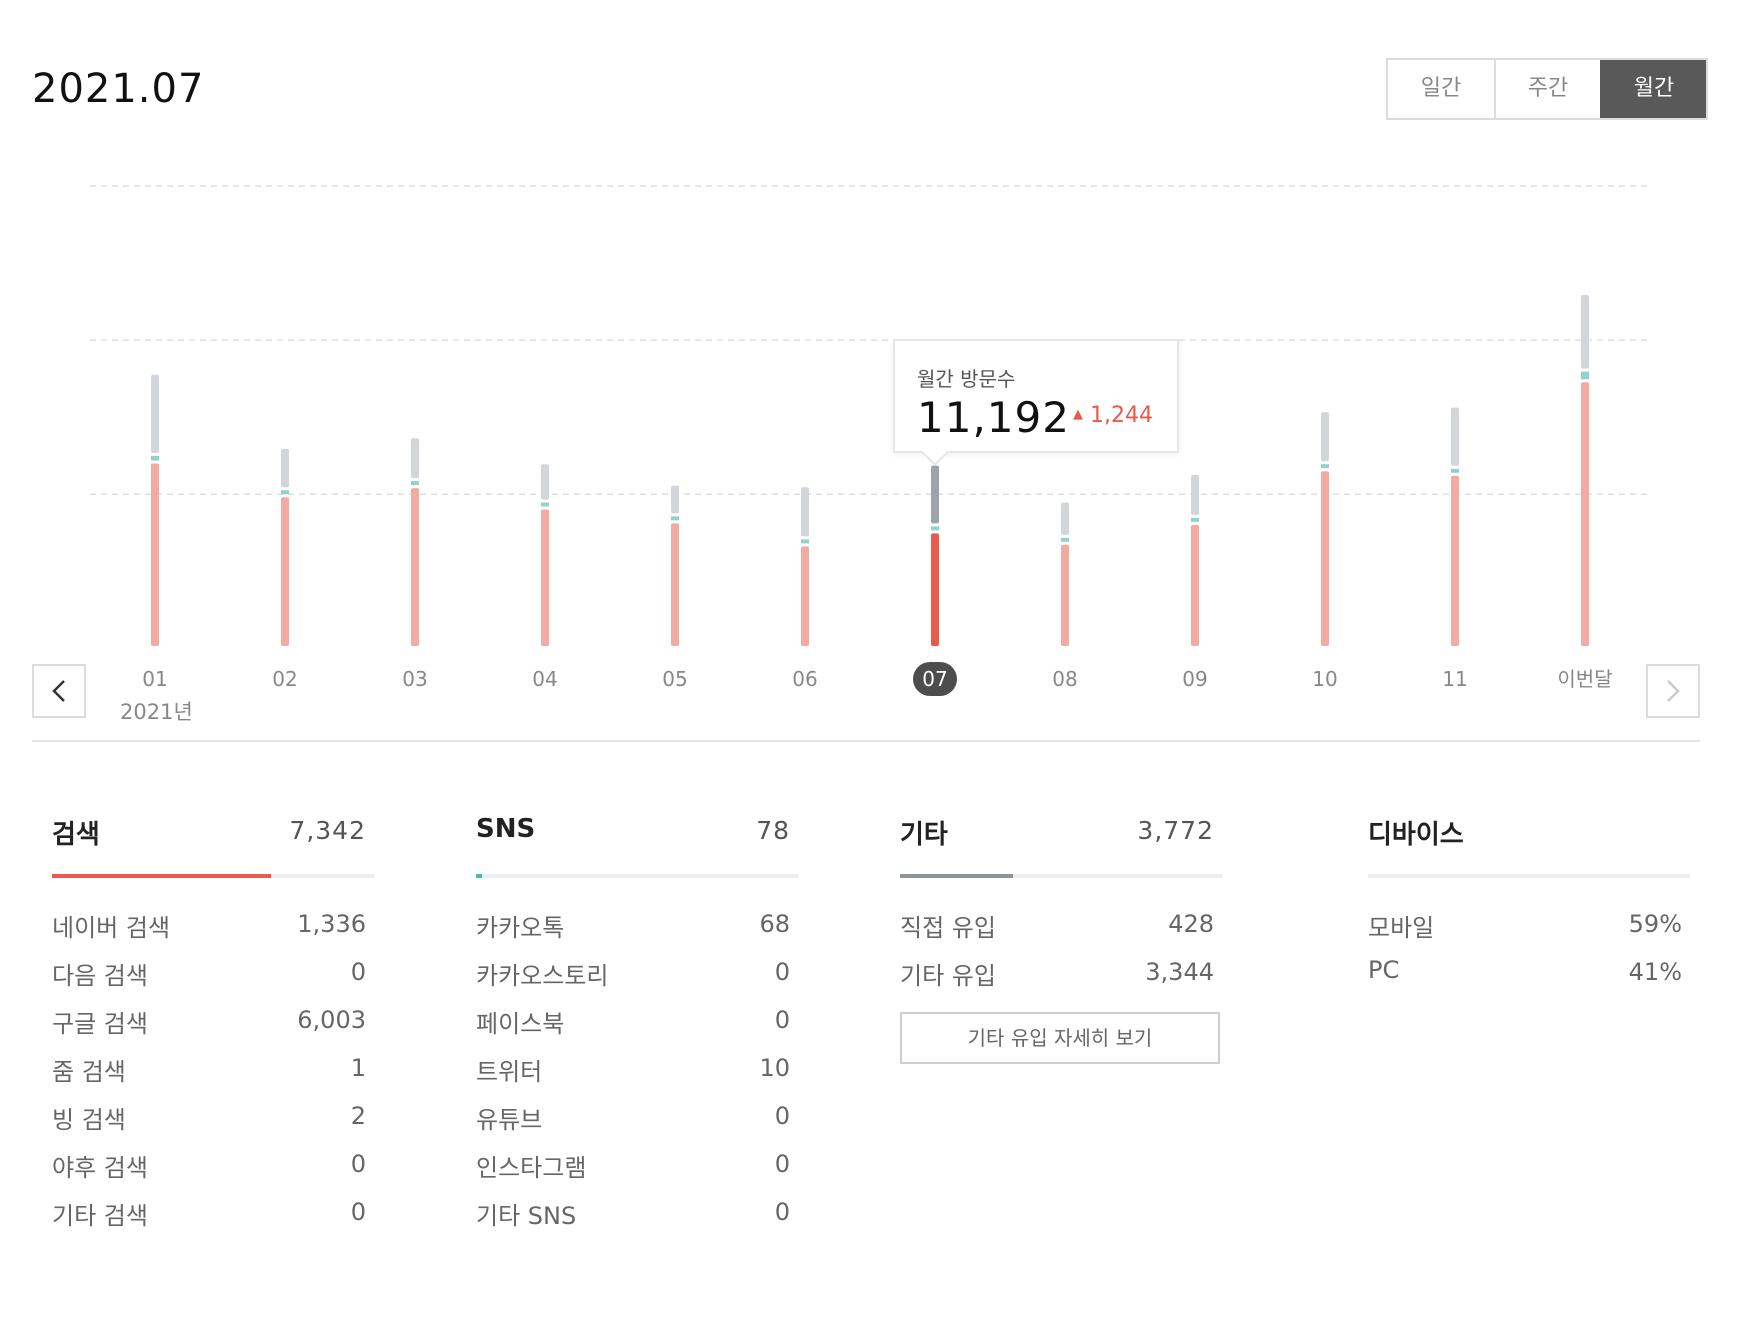 This screenshot has width=1754, height=1339. Describe the element at coordinates (1585, 375) in the screenshot. I see `bar-sns-이번달` at that location.